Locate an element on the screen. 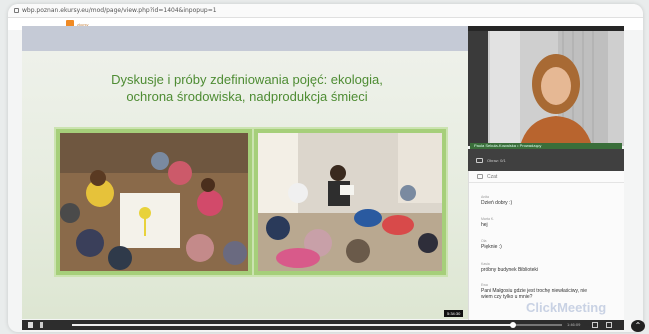  video-player-bar: 1:46:09 is located at coordinates (323, 325).